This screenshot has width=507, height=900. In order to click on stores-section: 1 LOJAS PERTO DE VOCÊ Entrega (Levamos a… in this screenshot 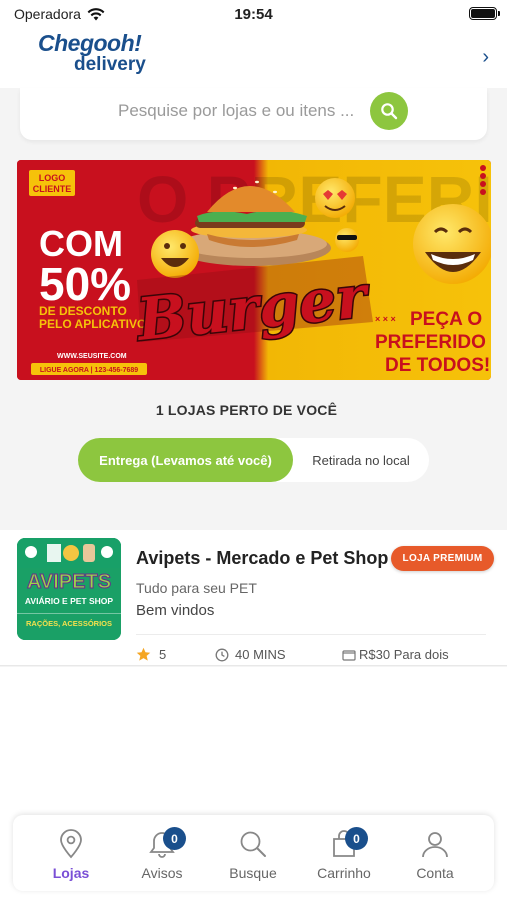, I will do `click(253, 465)`.